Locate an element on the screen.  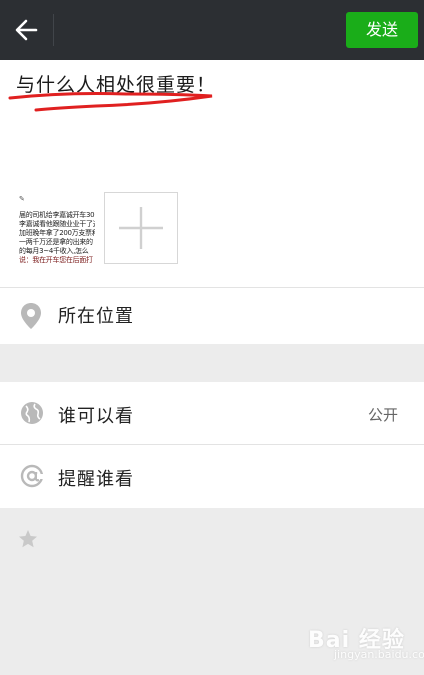
globe-icon is located at coordinates (32, 413).